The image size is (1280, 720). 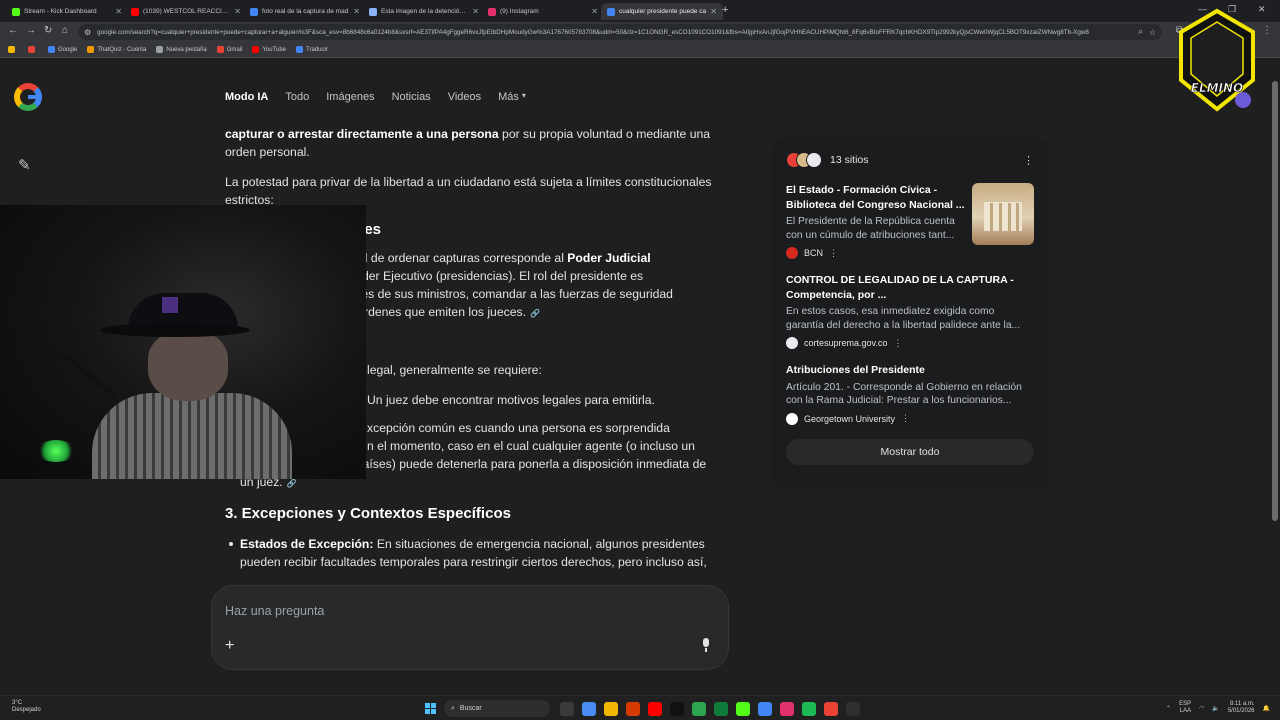 I want to click on new-chat-icon: ✎, so click(x=24, y=165).